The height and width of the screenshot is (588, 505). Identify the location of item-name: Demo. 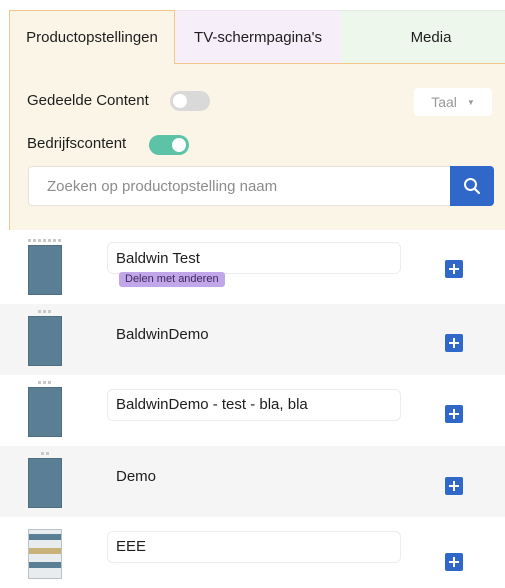
(136, 476).